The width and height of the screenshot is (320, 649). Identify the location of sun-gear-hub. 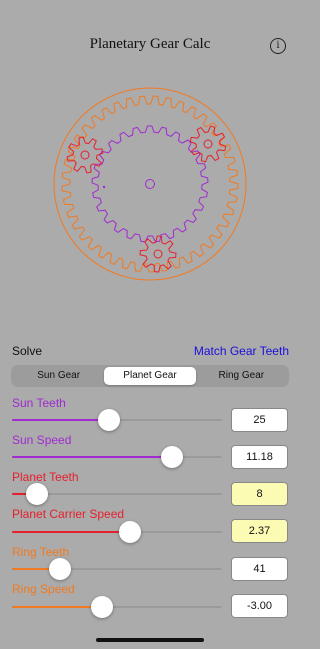
(150, 184).